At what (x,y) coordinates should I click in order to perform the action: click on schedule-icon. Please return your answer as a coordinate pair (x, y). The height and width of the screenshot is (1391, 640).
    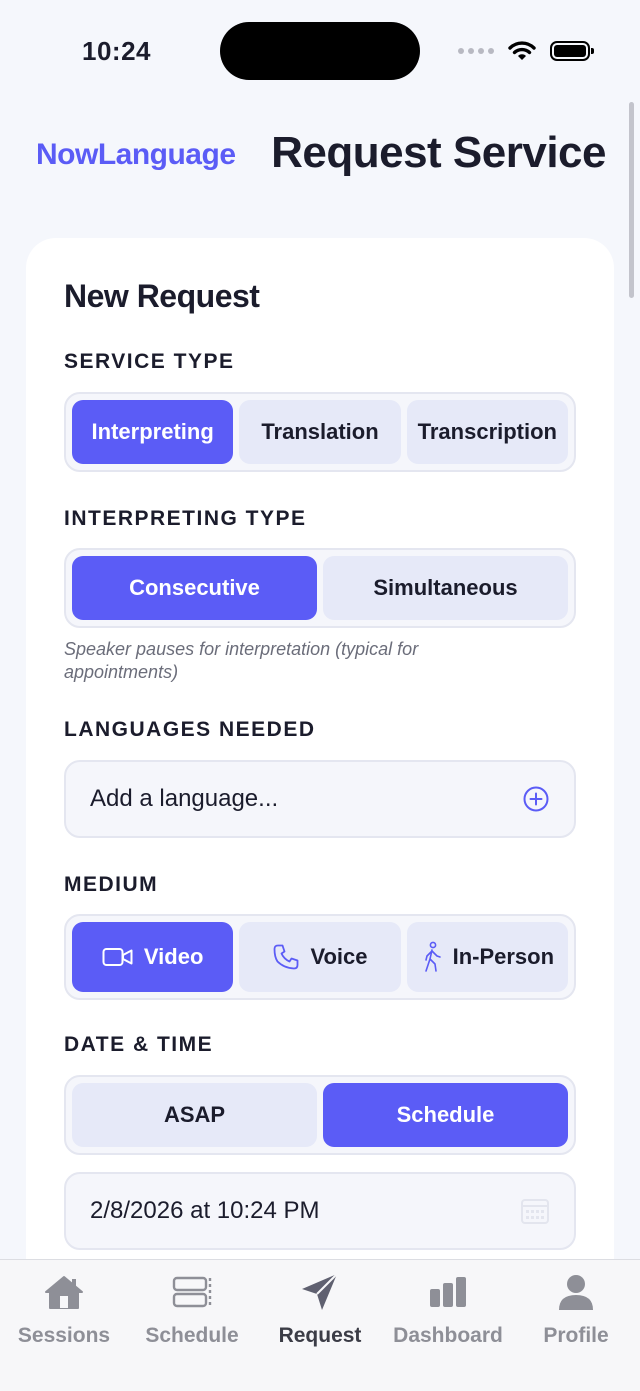
    Looking at the image, I should click on (192, 1292).